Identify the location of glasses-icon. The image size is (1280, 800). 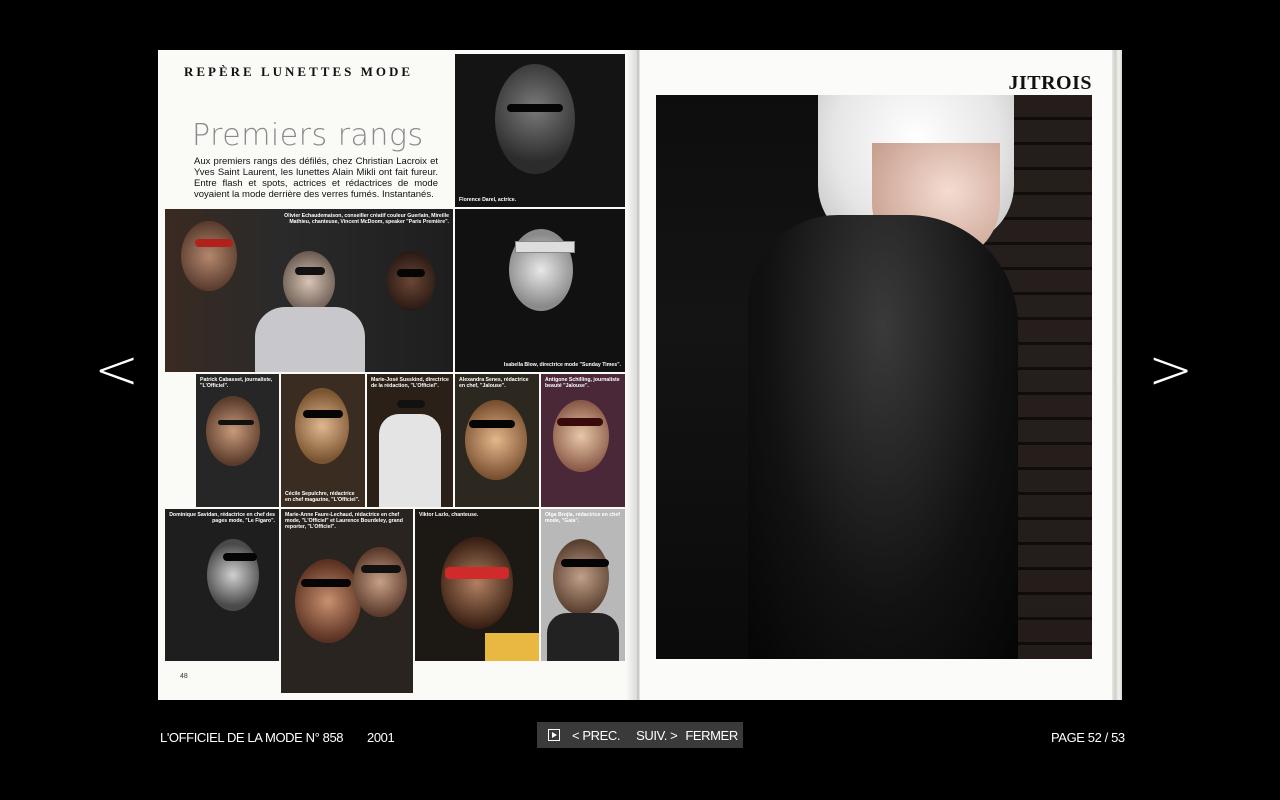
(236, 422).